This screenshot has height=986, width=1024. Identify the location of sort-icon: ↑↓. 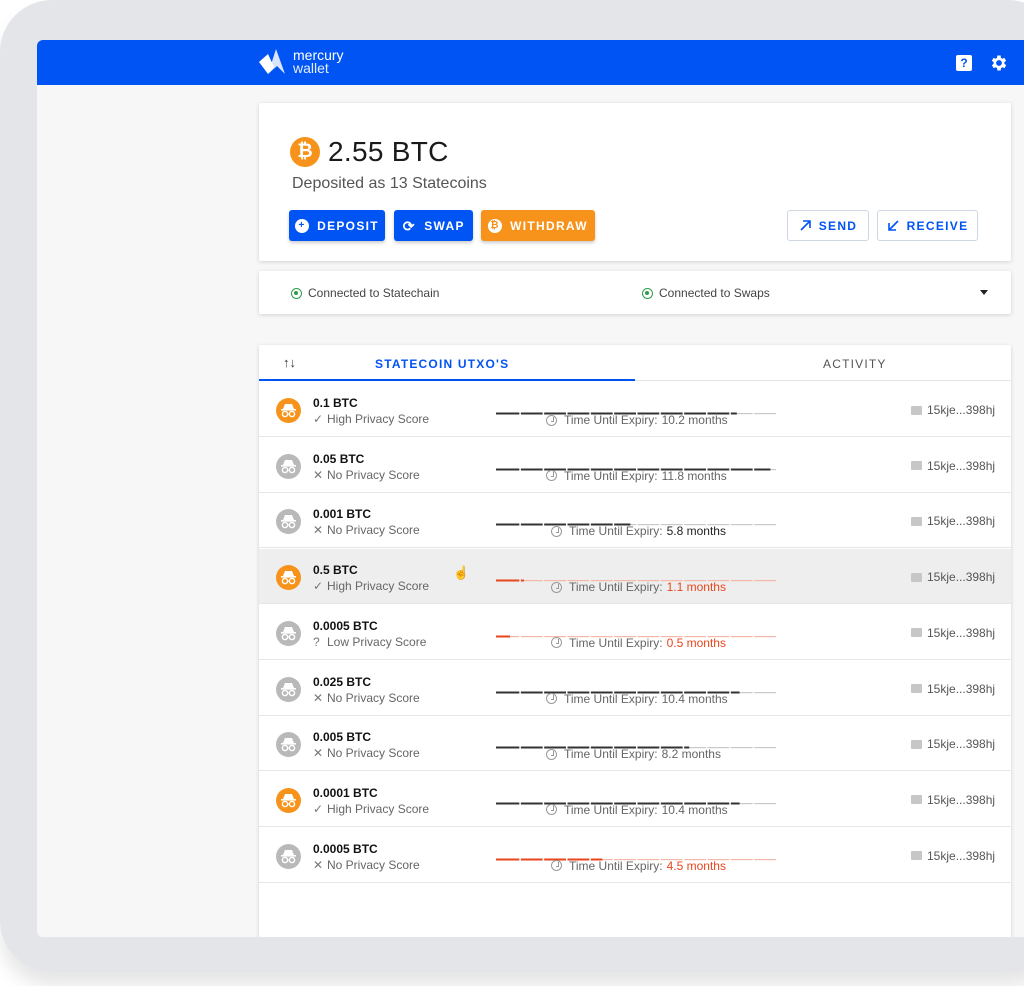
(289, 362).